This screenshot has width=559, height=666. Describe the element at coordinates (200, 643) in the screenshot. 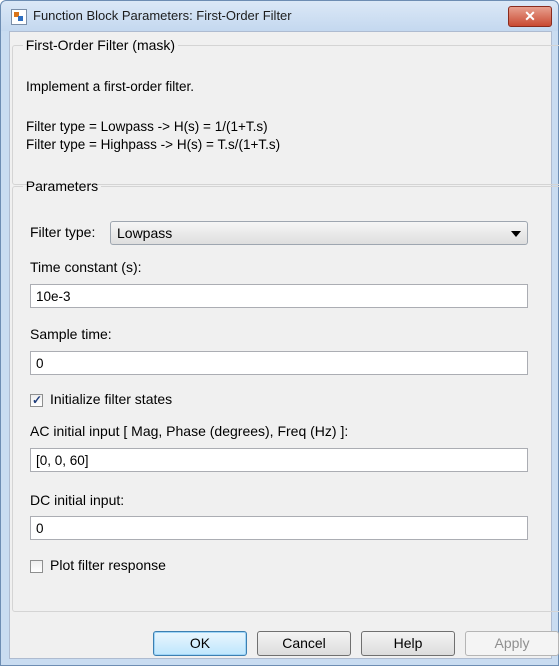

I see `ok-button: OK` at that location.